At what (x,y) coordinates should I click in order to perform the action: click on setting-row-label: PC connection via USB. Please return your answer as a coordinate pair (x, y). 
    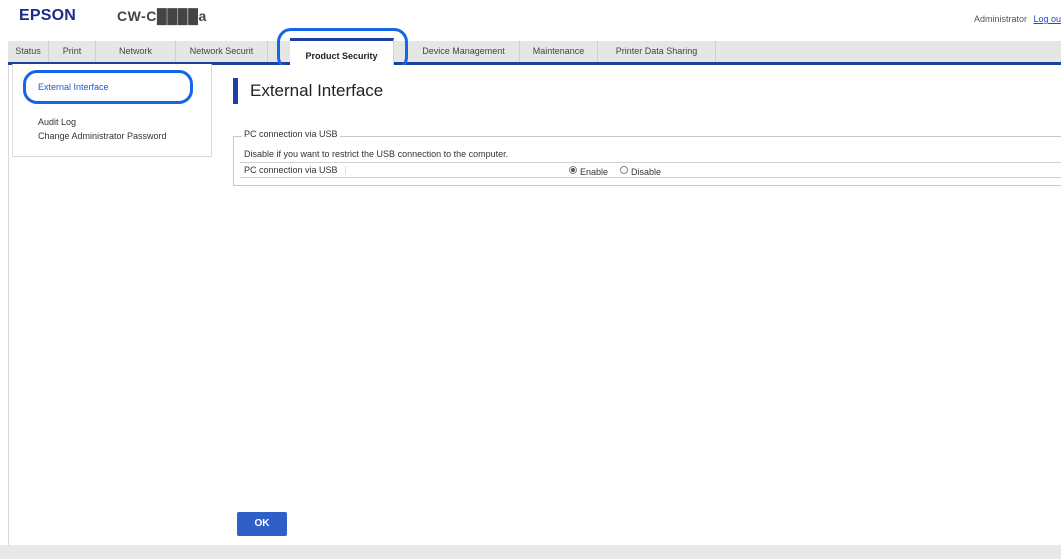
    Looking at the image, I should click on (291, 170).